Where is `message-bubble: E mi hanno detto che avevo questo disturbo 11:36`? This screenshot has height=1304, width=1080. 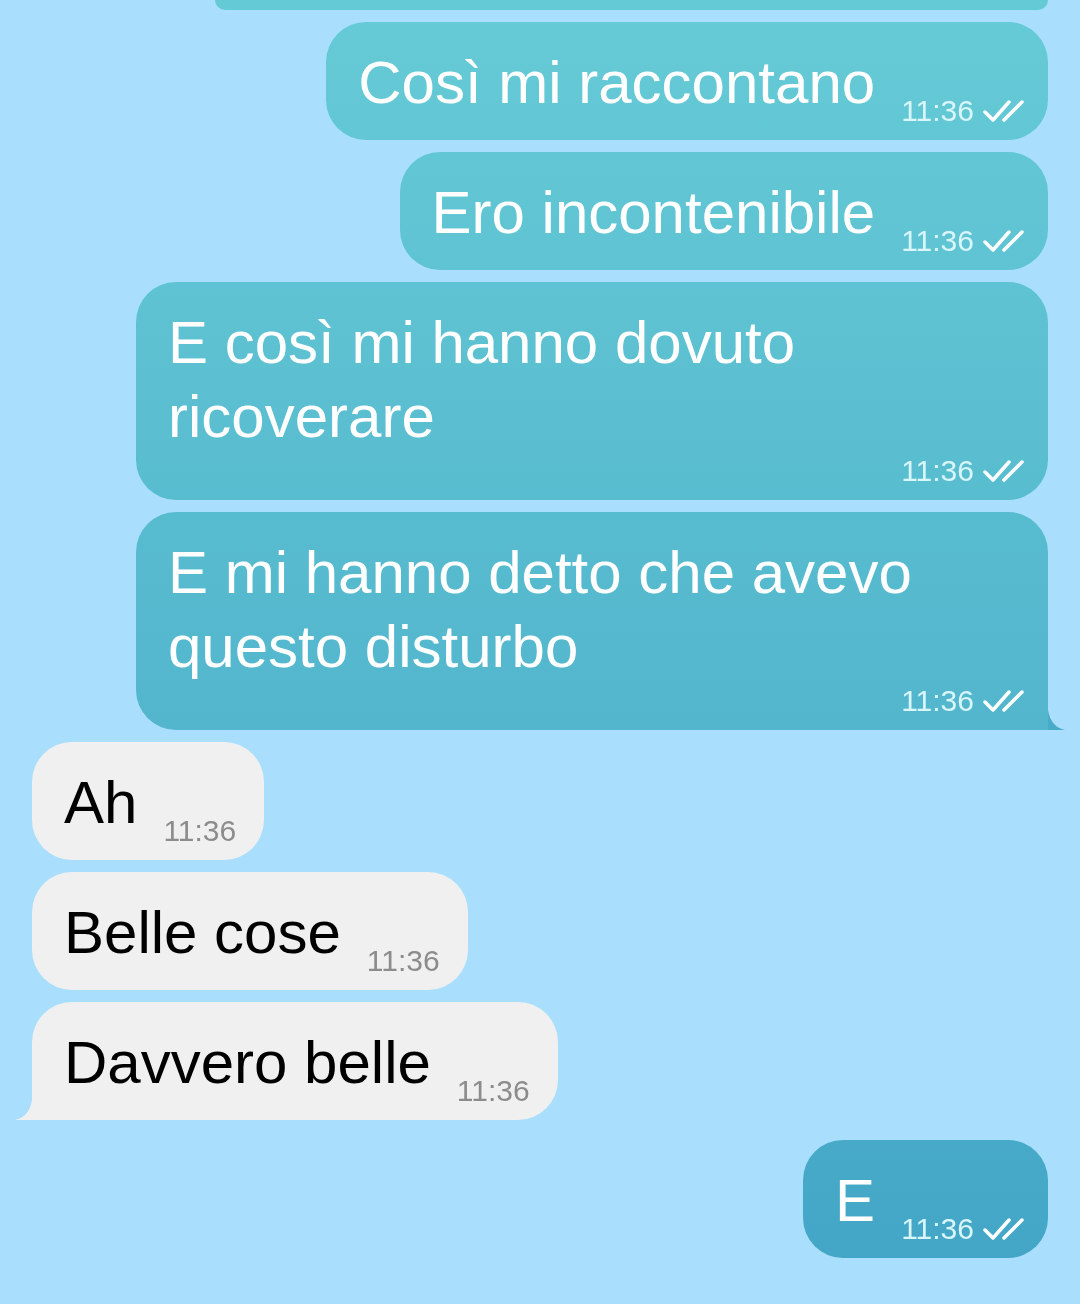 message-bubble: E mi hanno detto che avevo questo disturbo 11:36 is located at coordinates (592, 621).